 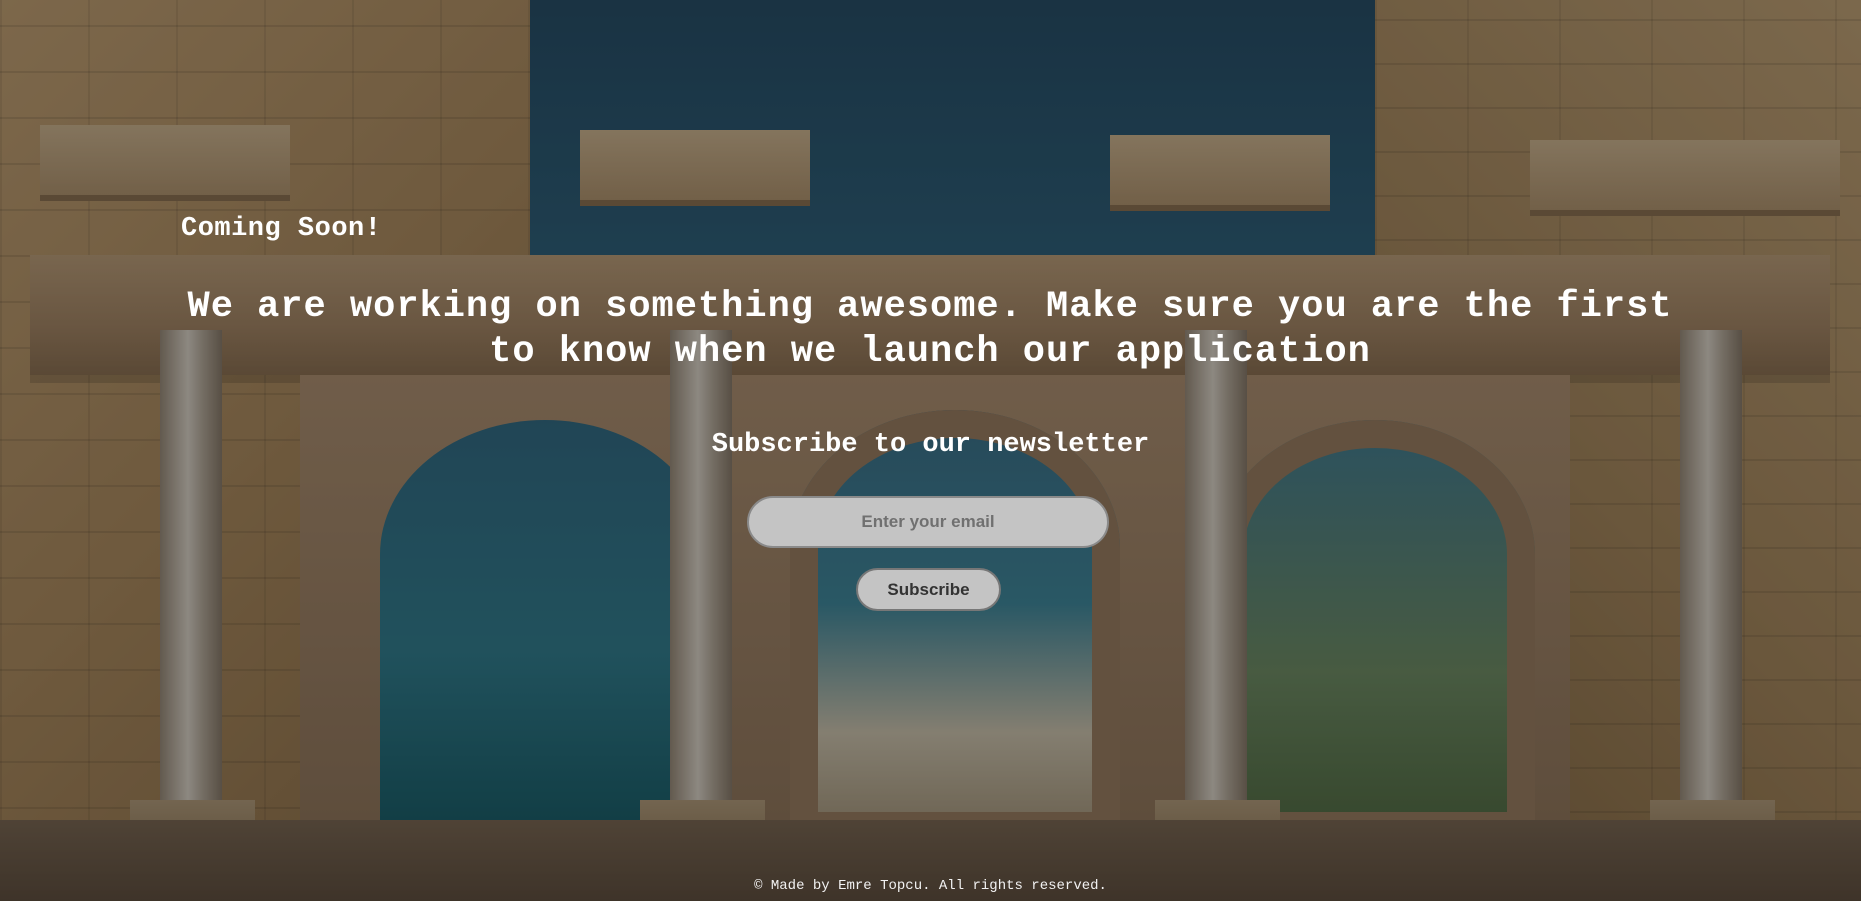 I want to click on subscribe-button: Subscribe, so click(x=928, y=589).